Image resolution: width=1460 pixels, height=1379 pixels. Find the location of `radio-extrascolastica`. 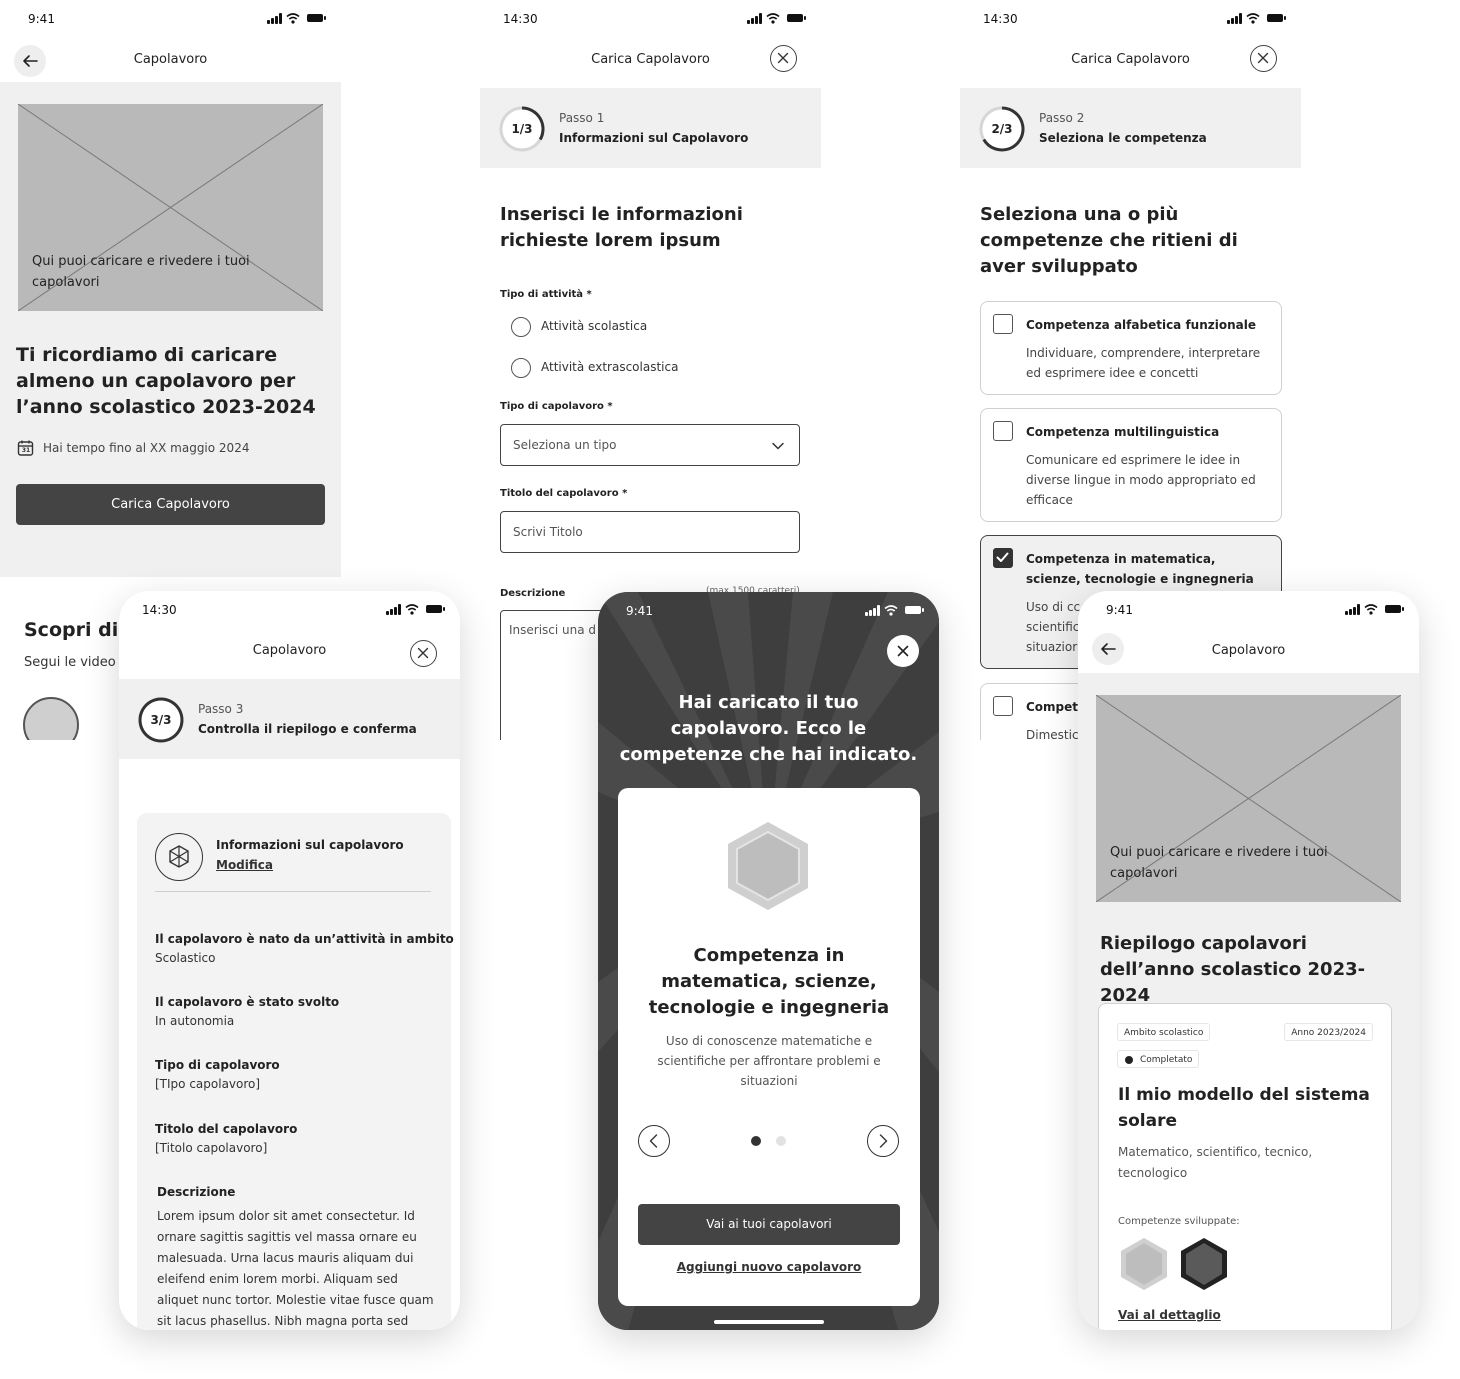

radio-extrascolastica is located at coordinates (521, 368).